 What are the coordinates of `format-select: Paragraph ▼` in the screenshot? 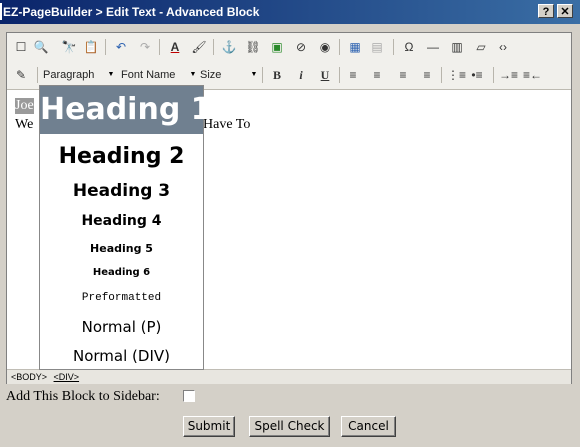 It's located at (79, 75).